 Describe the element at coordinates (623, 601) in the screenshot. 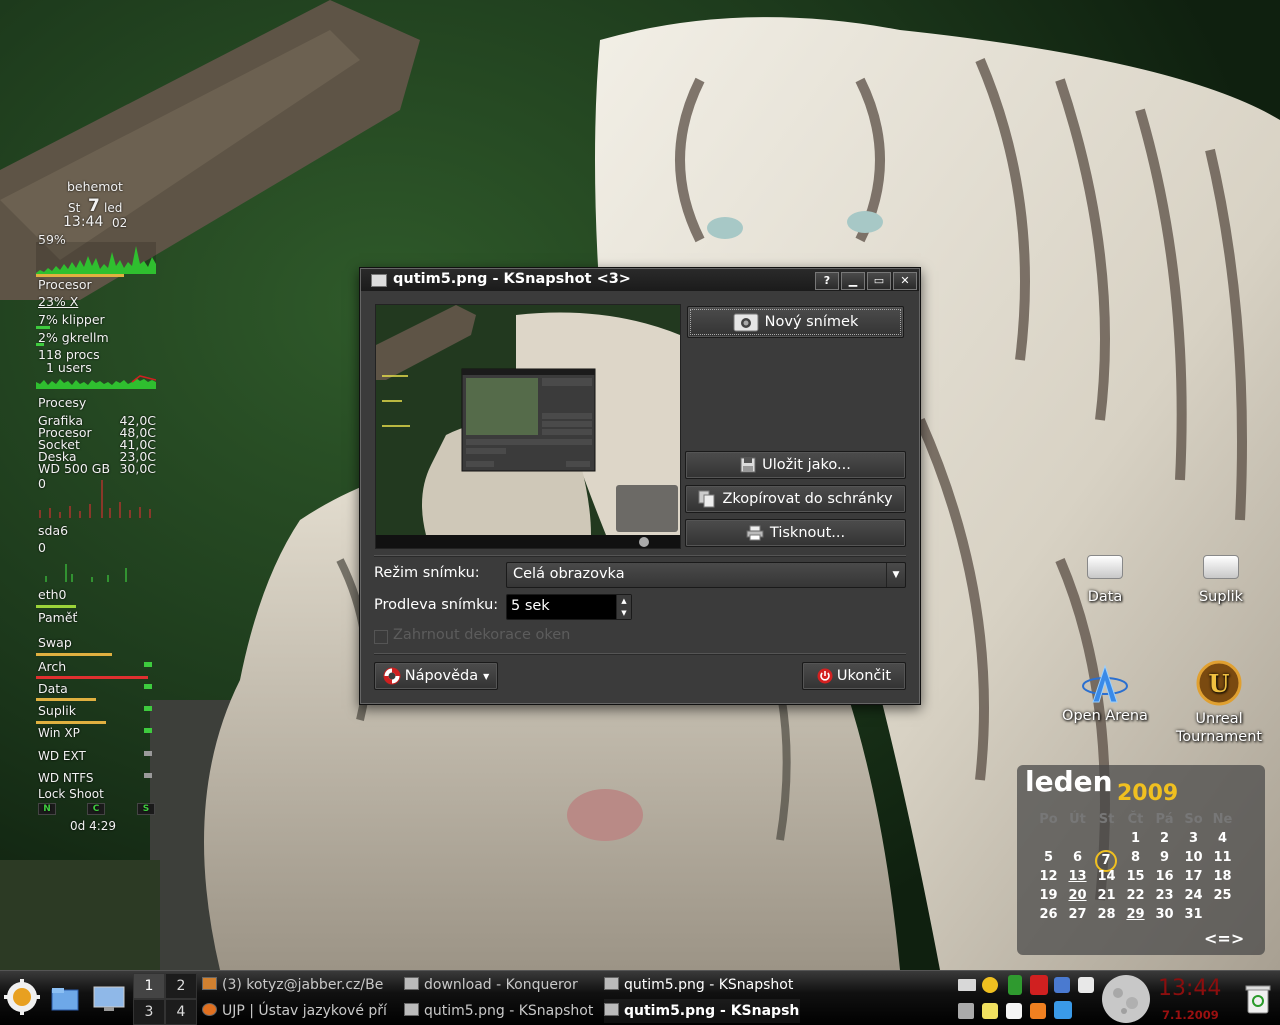

I see `spin-up-icon: ▲` at that location.